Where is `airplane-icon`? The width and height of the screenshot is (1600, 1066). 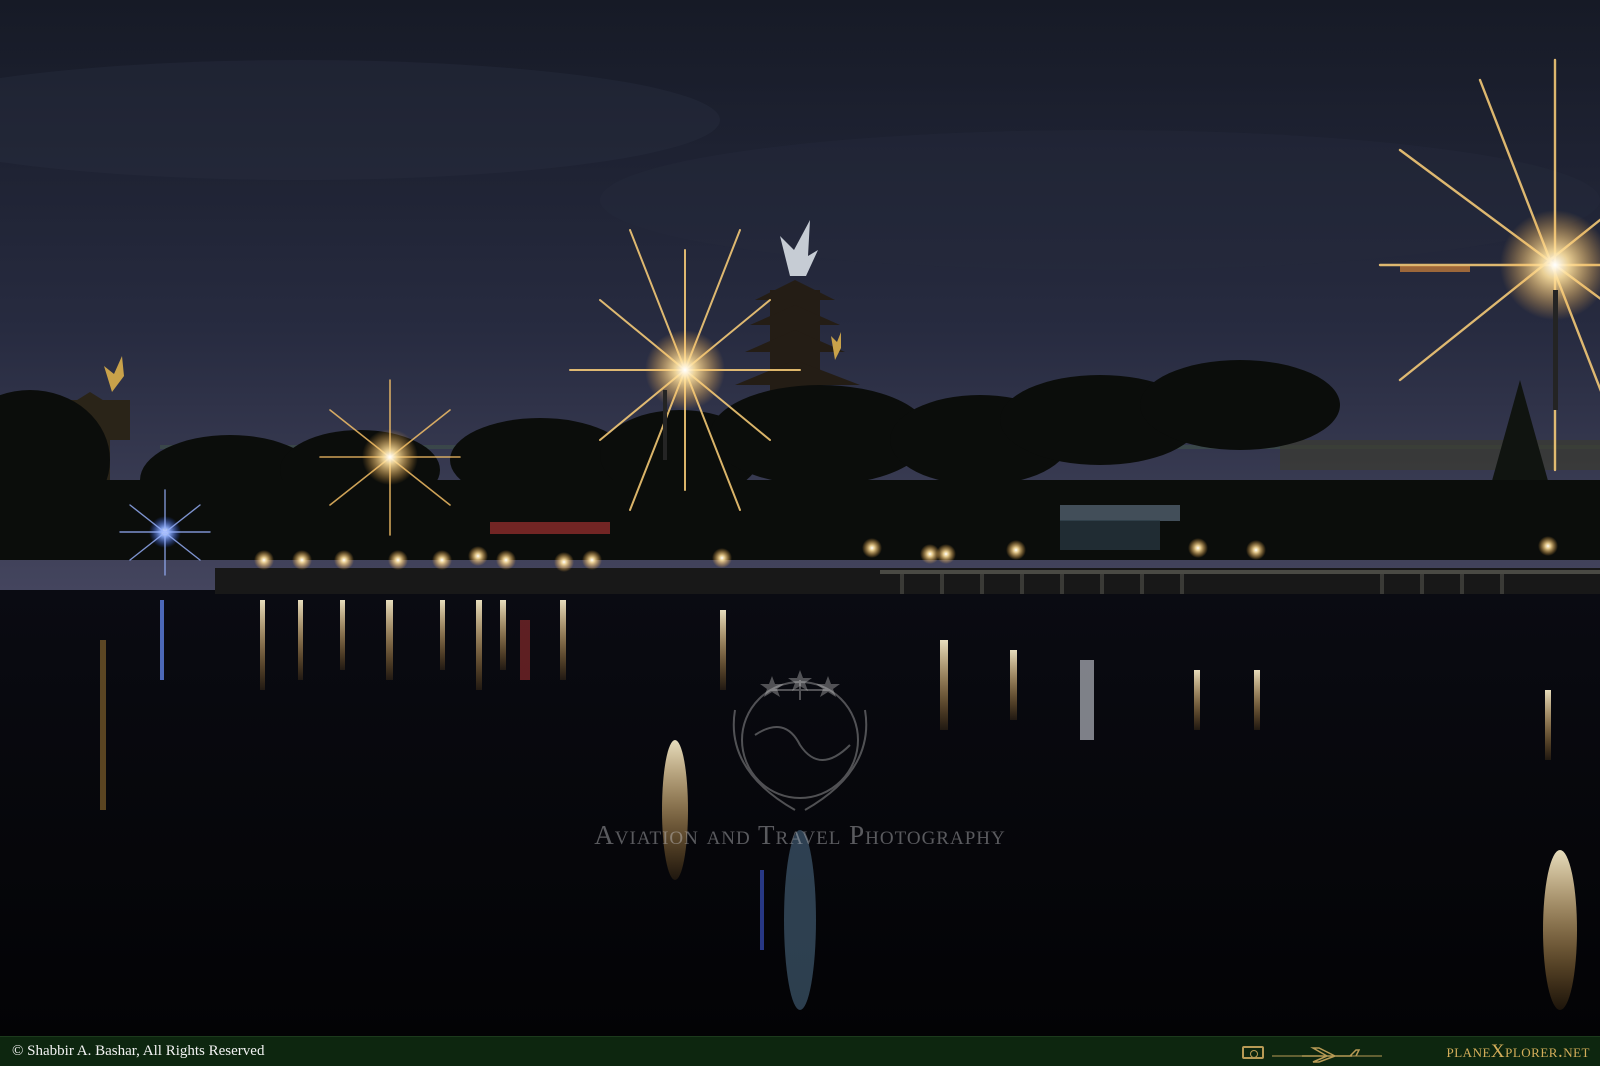
airplane-icon is located at coordinates (1327, 1055).